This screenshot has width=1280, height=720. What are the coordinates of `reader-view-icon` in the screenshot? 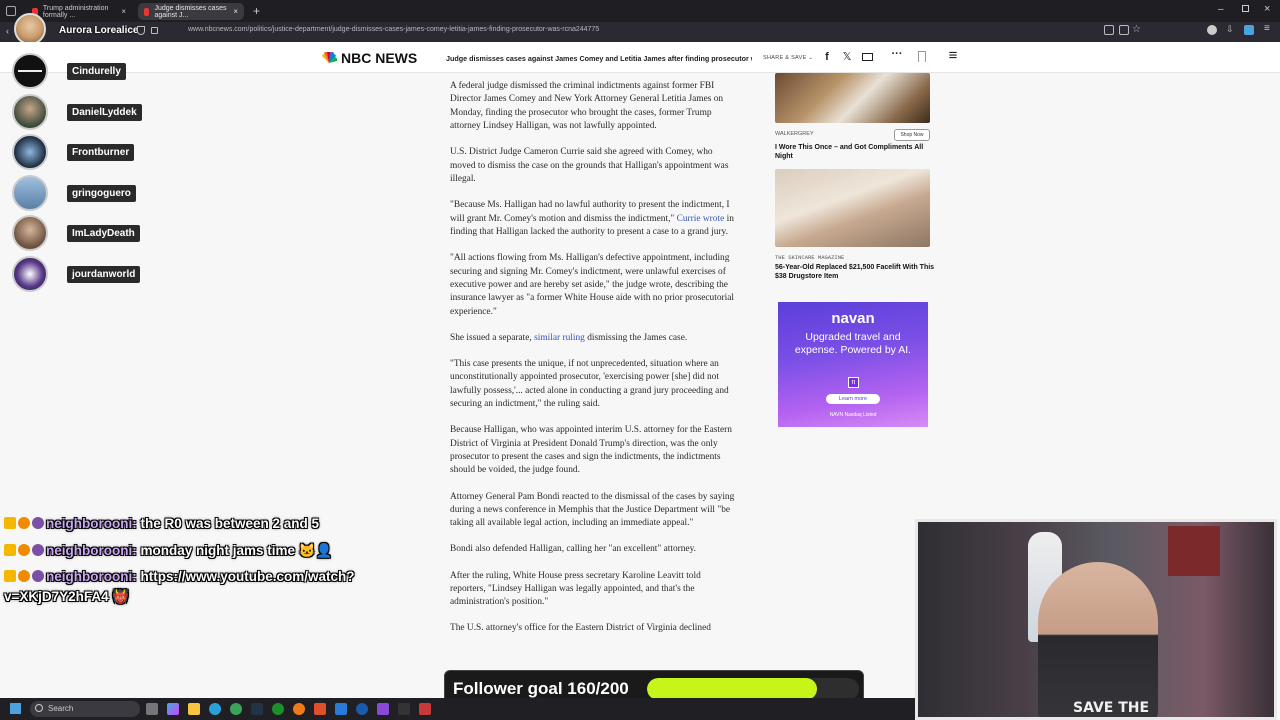 It's located at (1124, 30).